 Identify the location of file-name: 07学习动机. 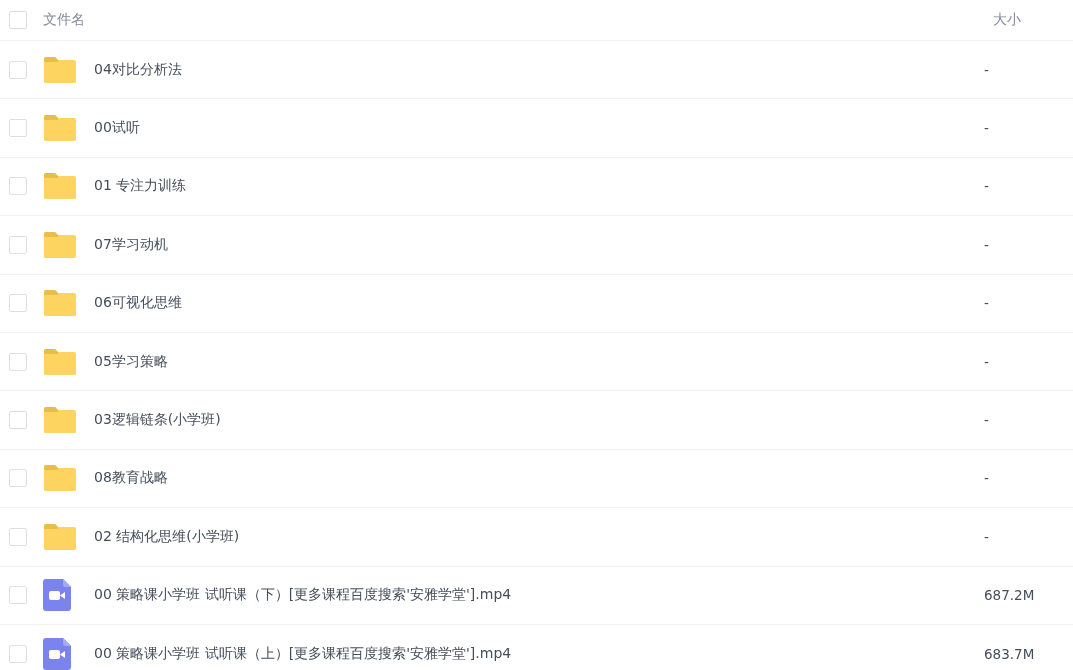
(539, 244).